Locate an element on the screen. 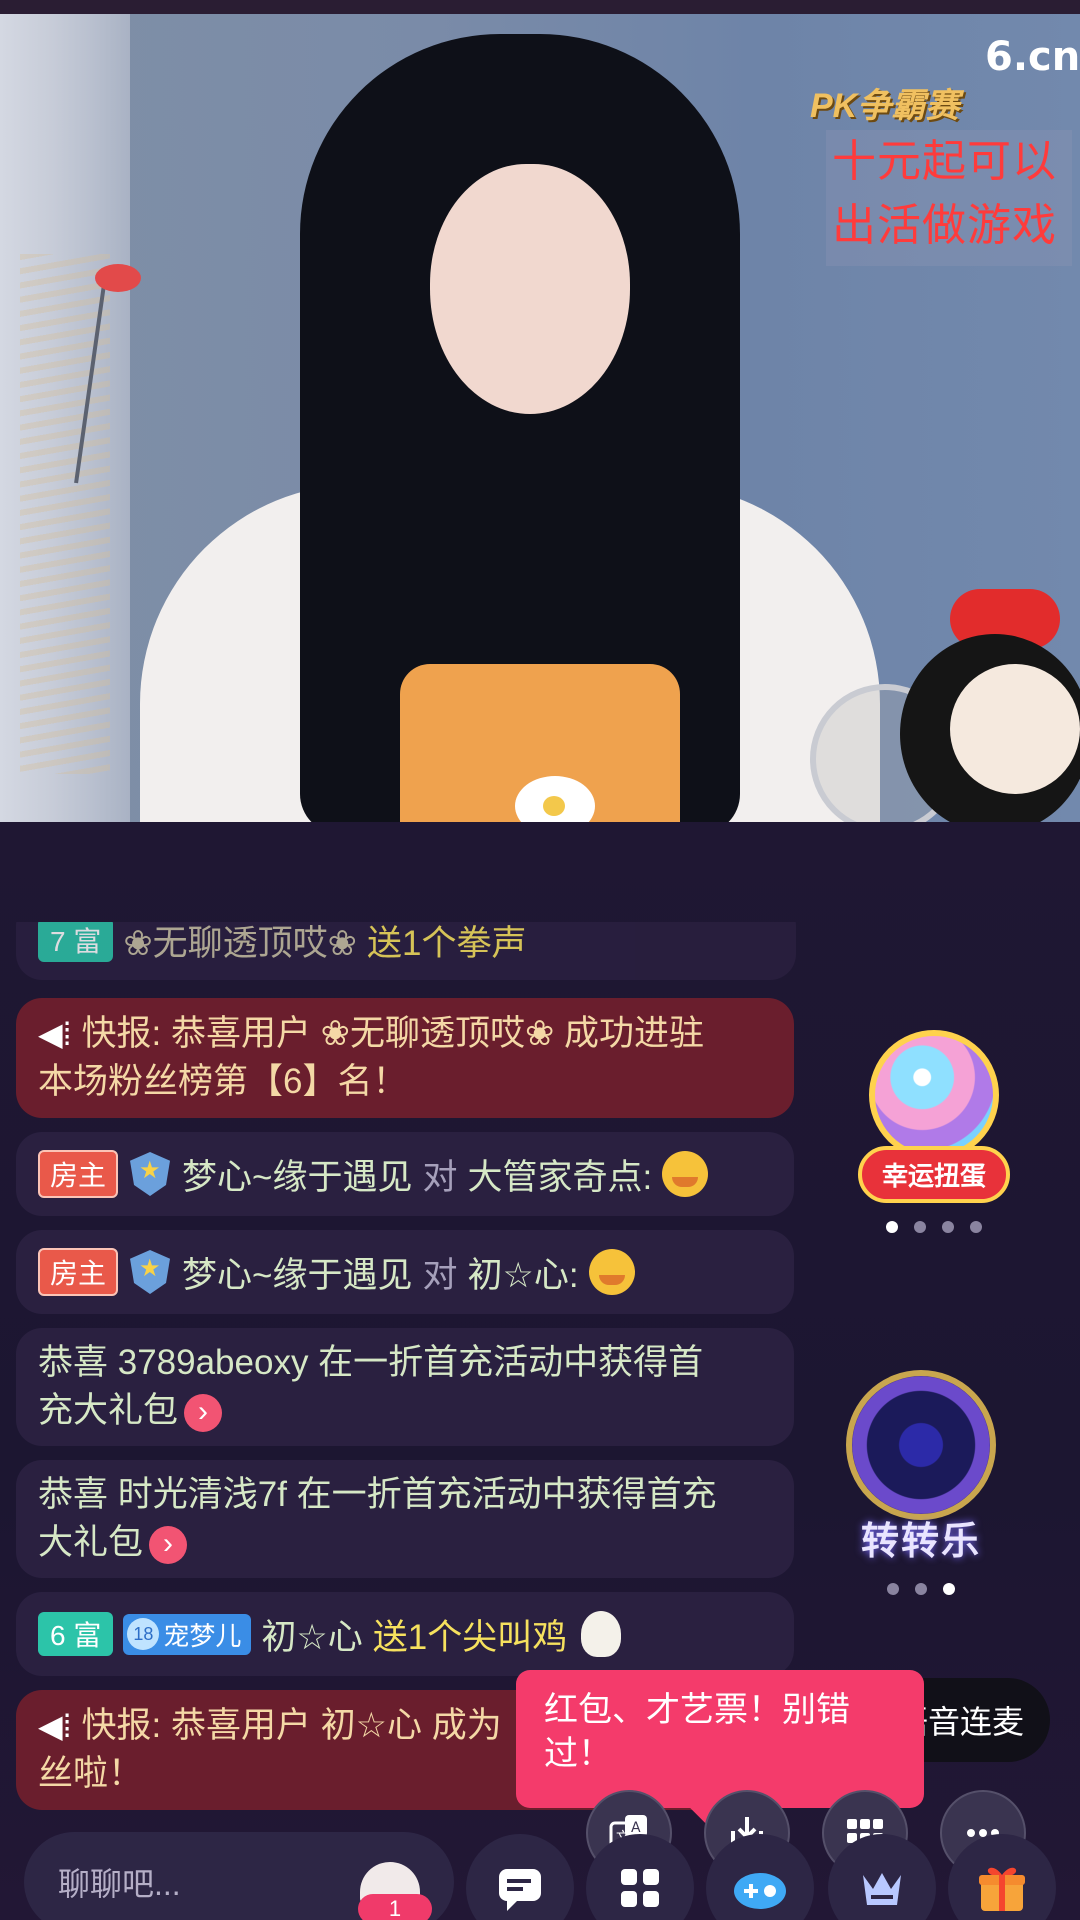  gift-user: 初☆心 is located at coordinates (311, 1634).